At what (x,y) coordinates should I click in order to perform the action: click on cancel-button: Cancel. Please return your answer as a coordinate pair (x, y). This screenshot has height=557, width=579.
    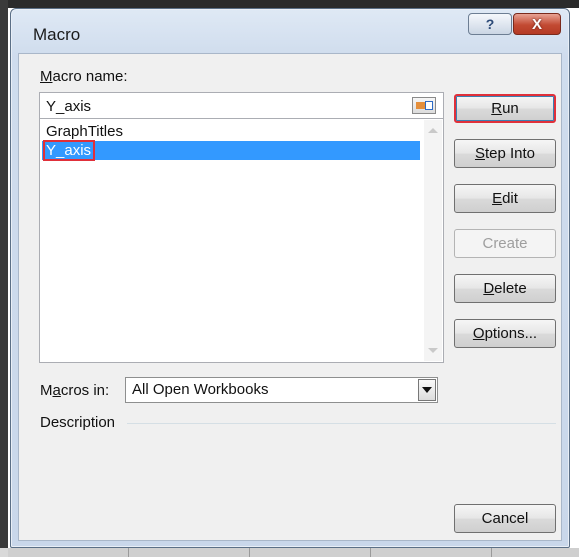
    Looking at the image, I should click on (505, 518).